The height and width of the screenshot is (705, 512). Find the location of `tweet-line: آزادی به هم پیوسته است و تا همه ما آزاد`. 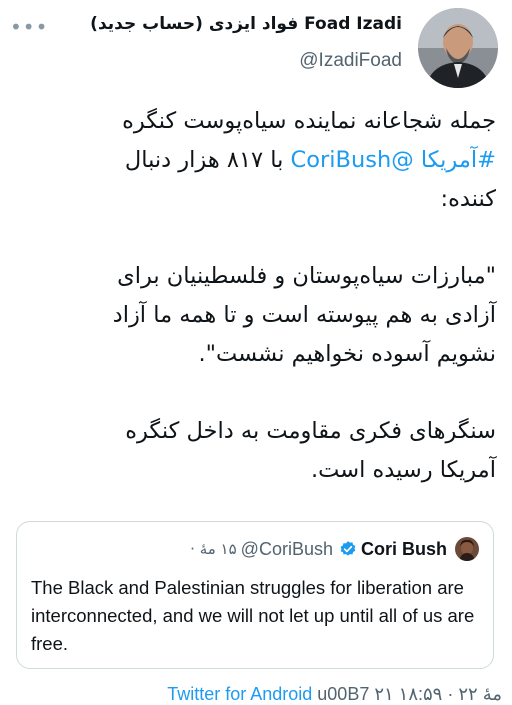

tweet-line: آزادی به هم پیوسته است و تا همه ما آزاد is located at coordinates (304, 315).